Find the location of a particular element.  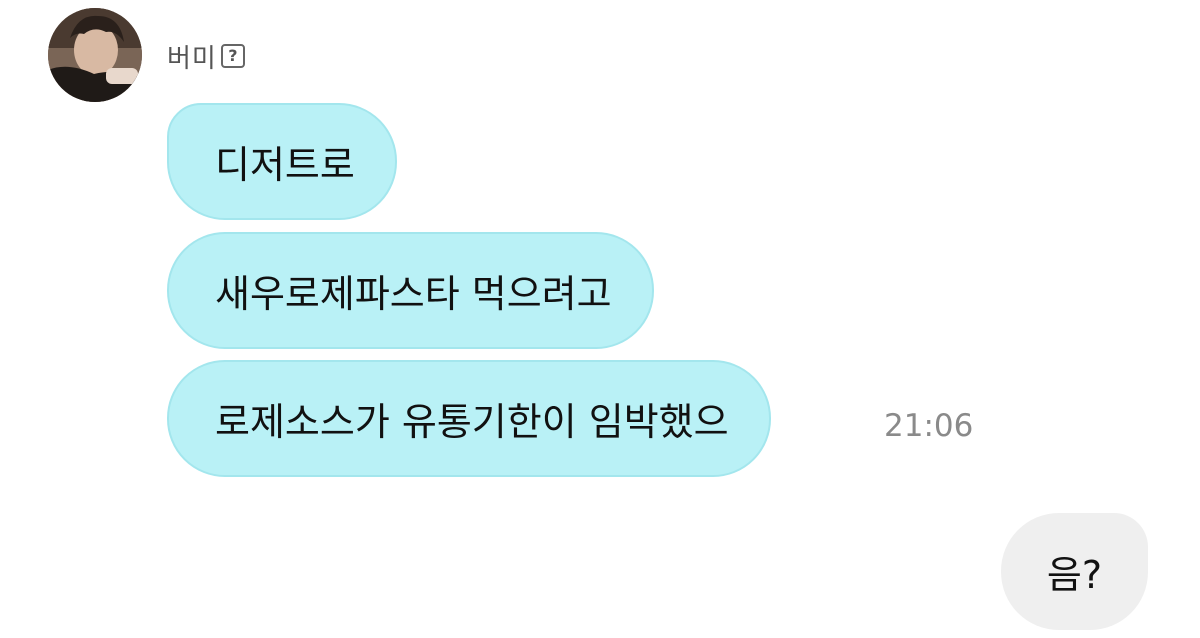

message-text: 로제소스가 유통기한이 임박했으 is located at coordinates (472, 422).